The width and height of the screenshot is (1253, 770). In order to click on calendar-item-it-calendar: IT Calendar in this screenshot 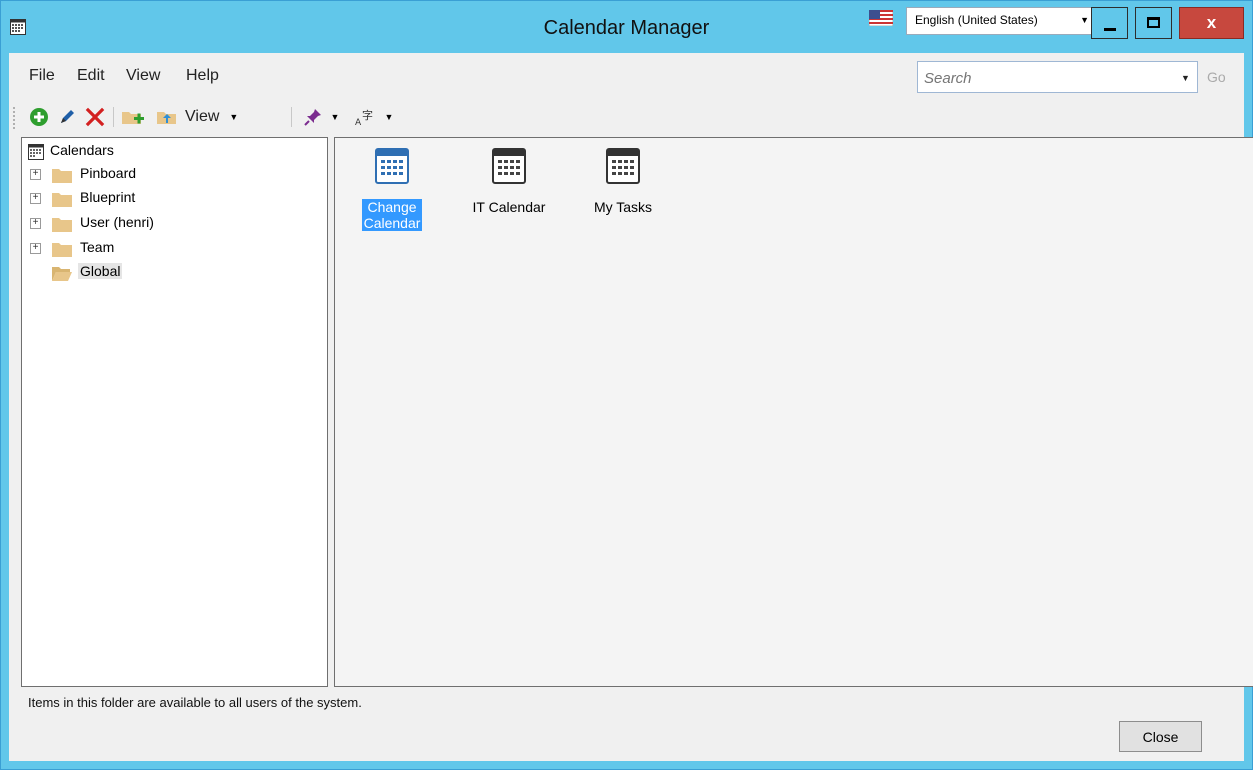, I will do `click(509, 180)`.